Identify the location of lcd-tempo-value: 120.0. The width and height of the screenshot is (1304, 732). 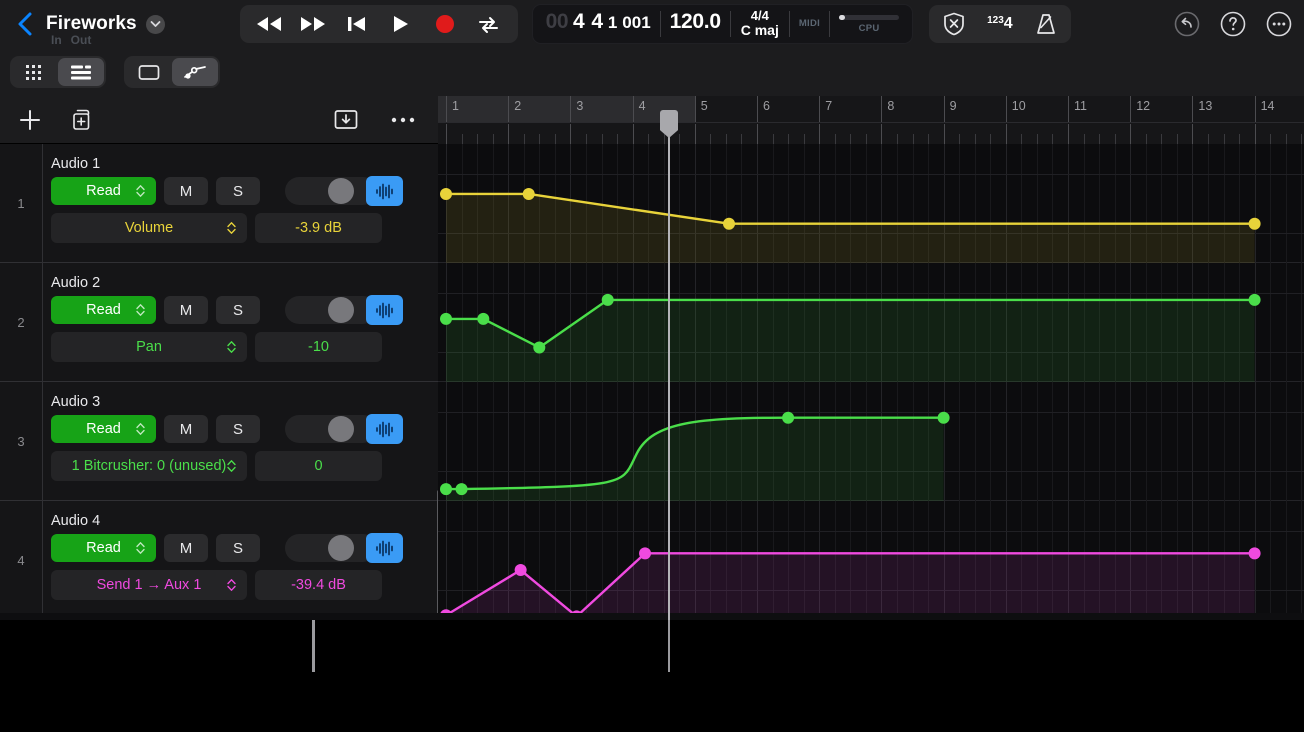
(695, 21).